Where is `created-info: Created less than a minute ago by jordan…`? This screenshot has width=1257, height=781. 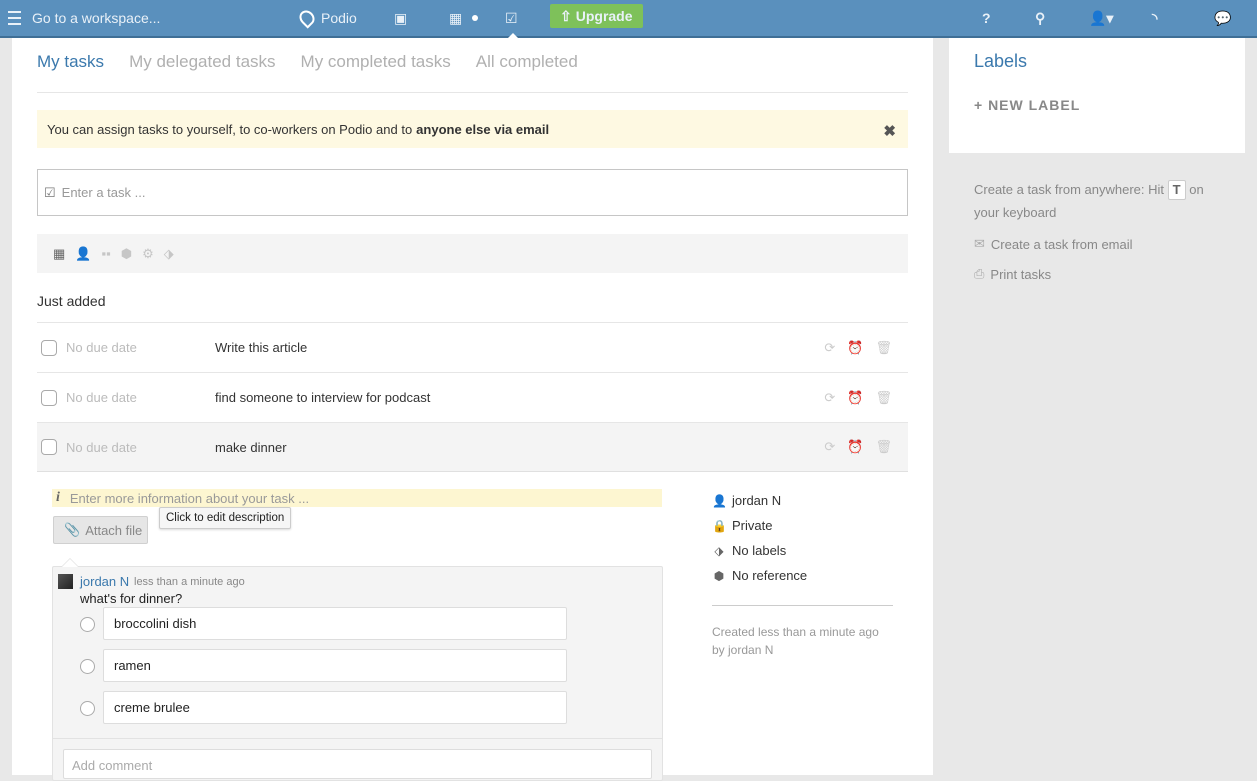 created-info: Created less than a minute ago by jordan… is located at coordinates (795, 641).